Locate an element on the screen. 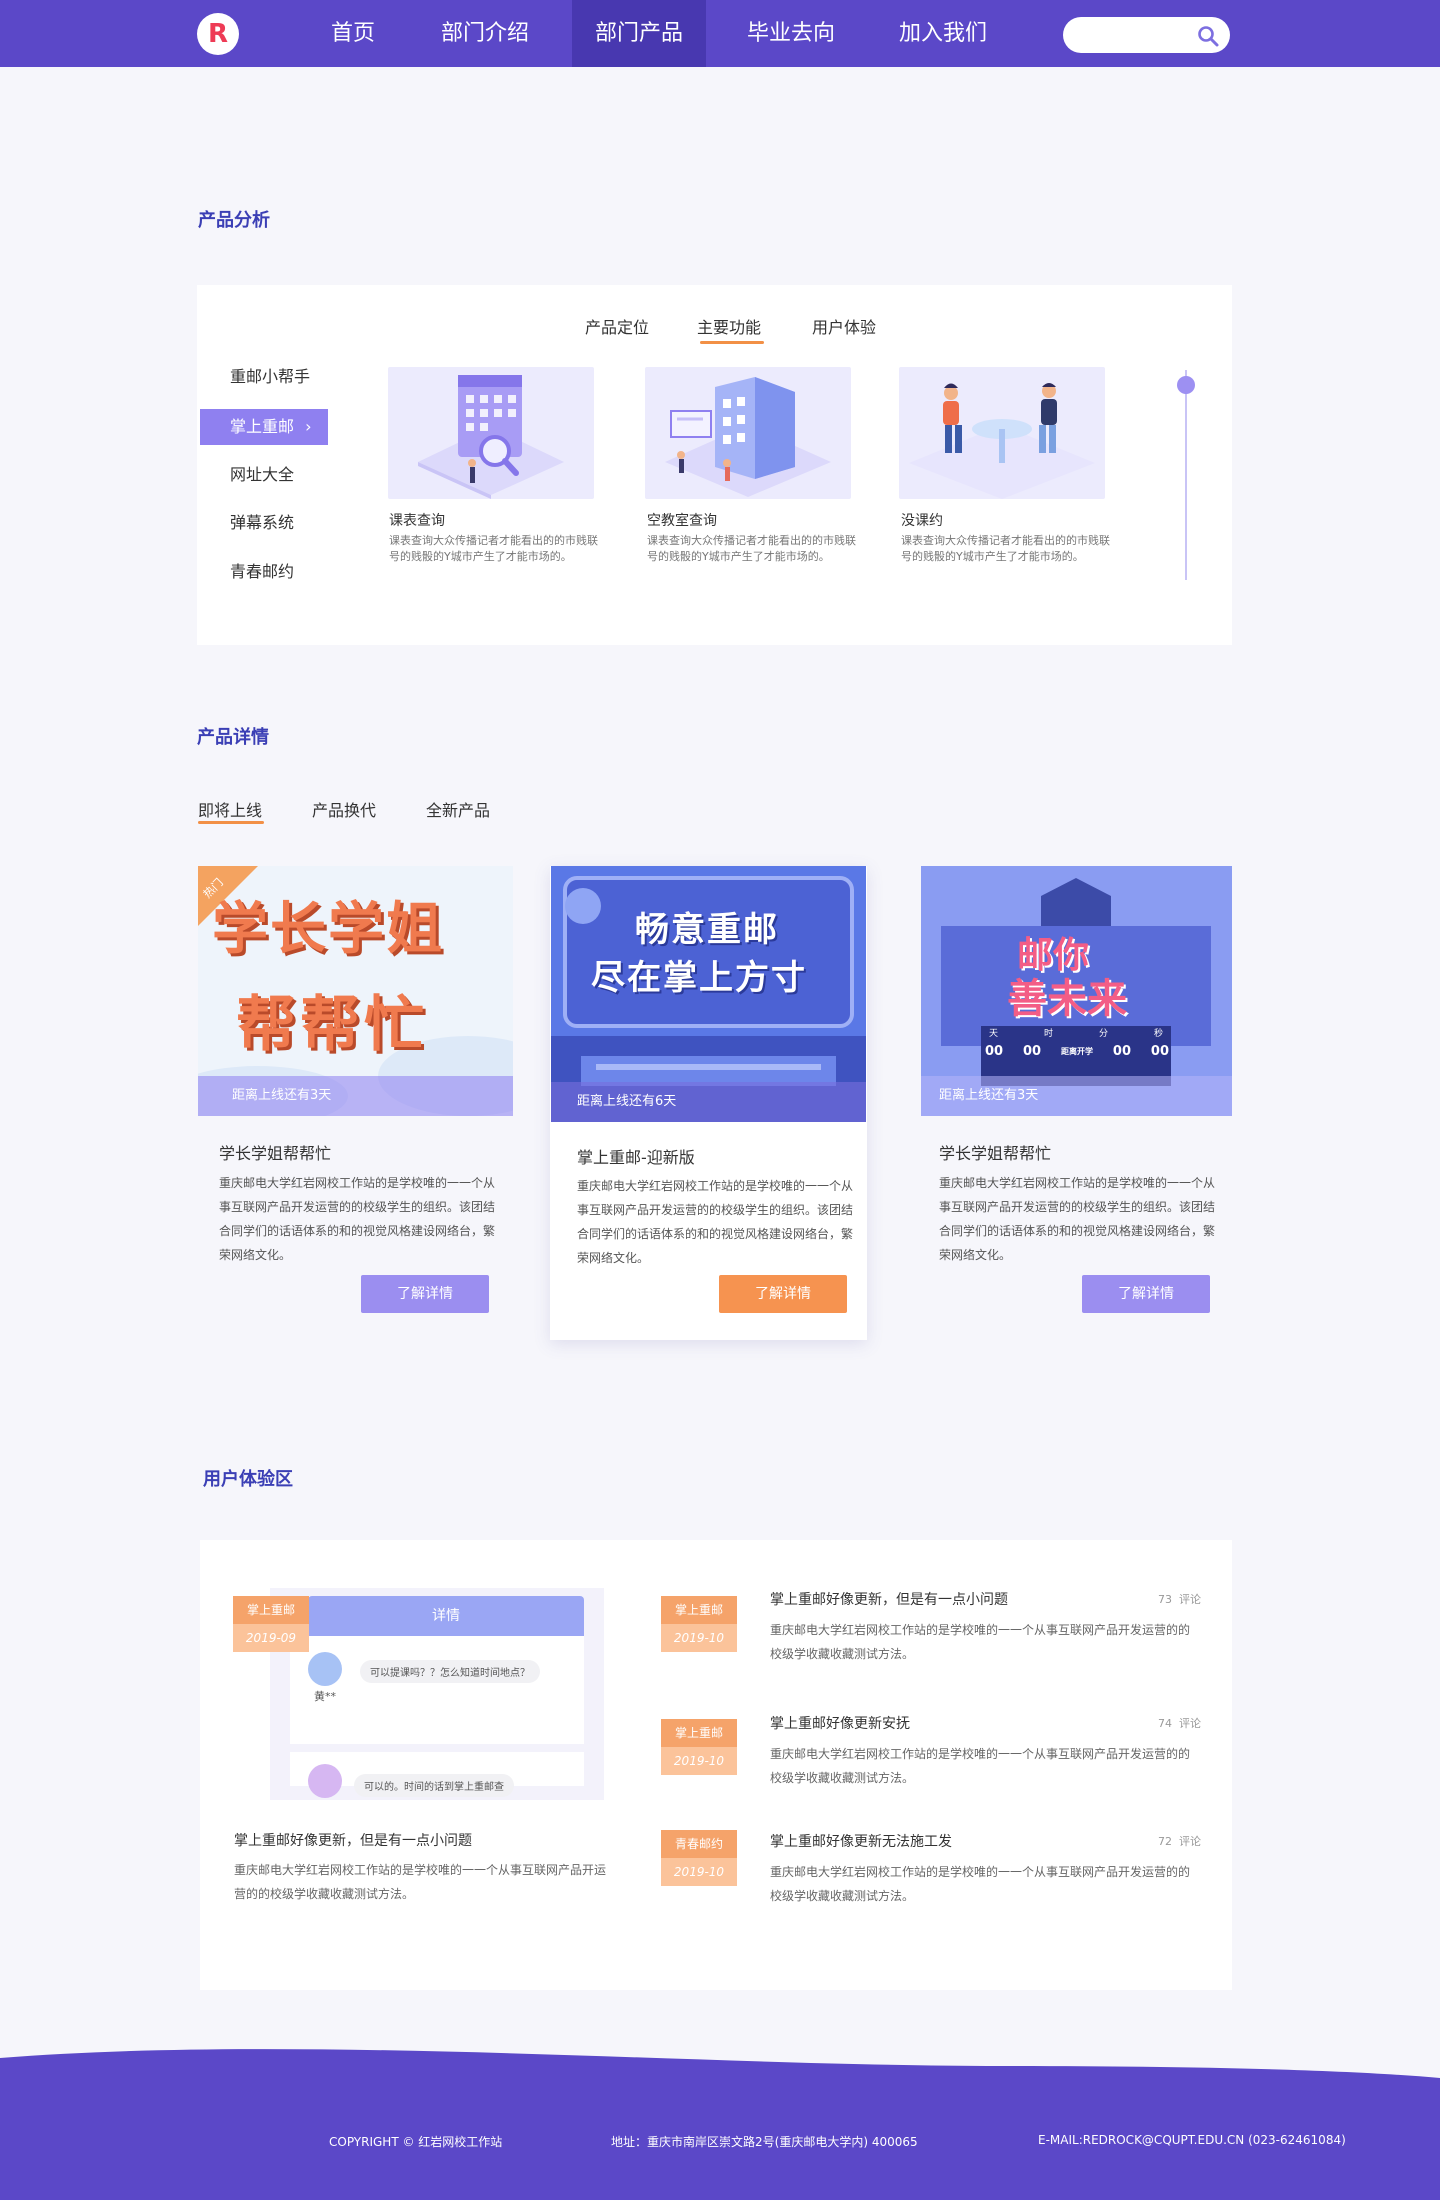 The image size is (1440, 2200). product-poster: 畅意重邮 尽在掌上方寸 距离上线还有6天 is located at coordinates (708, 994).